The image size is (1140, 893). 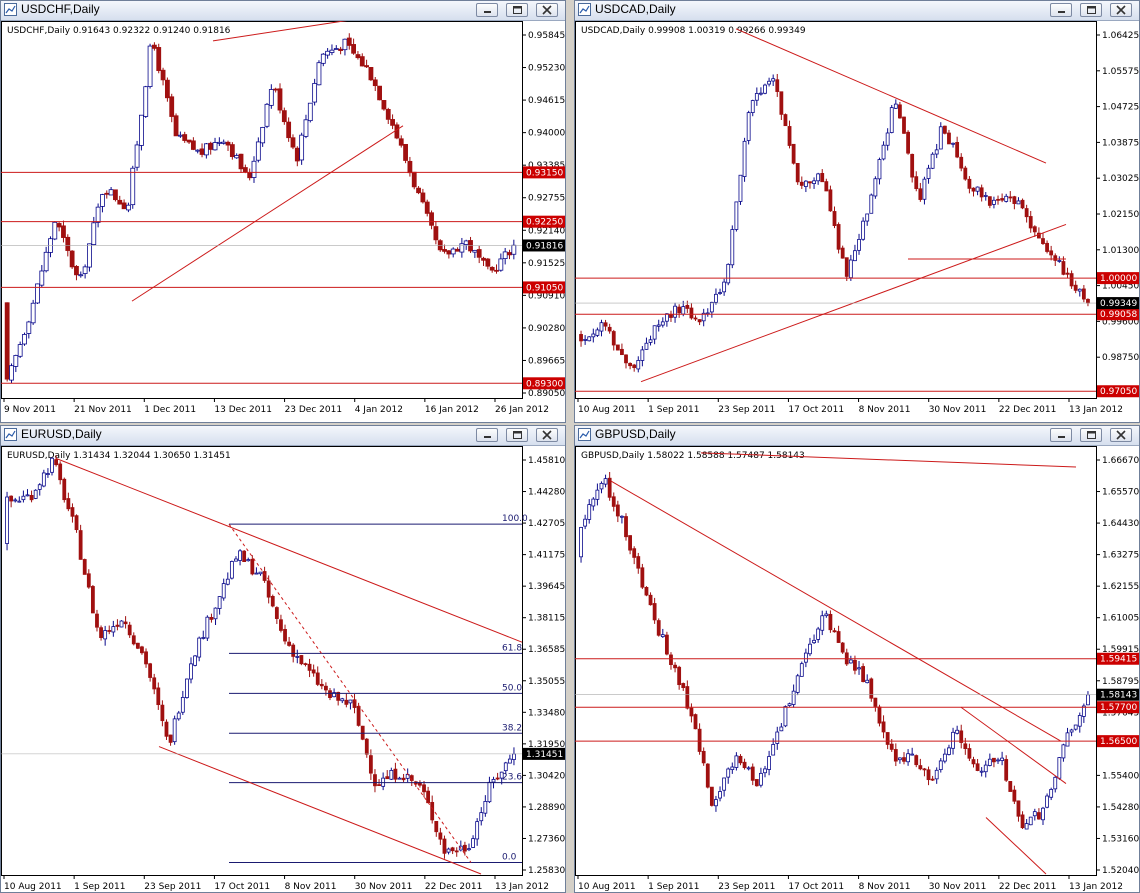 What do you see at coordinates (515, 519) in the screenshot?
I see `fibonacci-level-label: 100.0` at bounding box center [515, 519].